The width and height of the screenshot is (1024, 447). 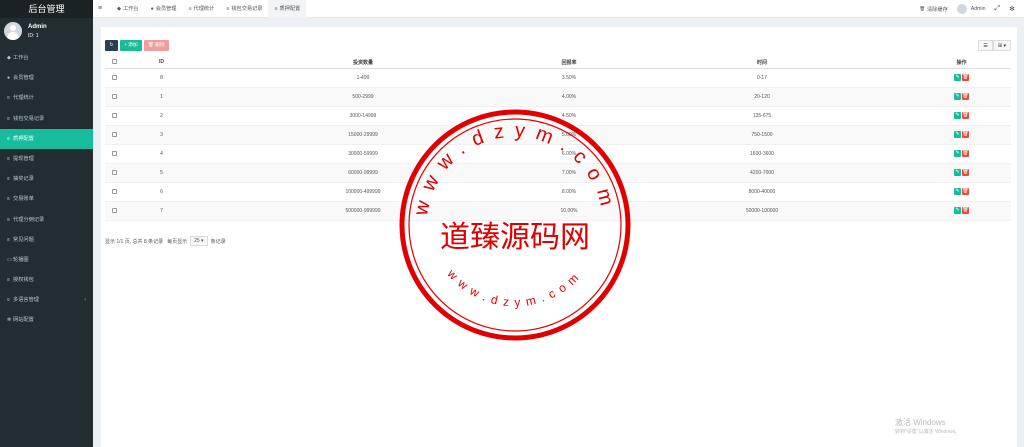 I want to click on cell-id: 7, so click(x=161, y=211).